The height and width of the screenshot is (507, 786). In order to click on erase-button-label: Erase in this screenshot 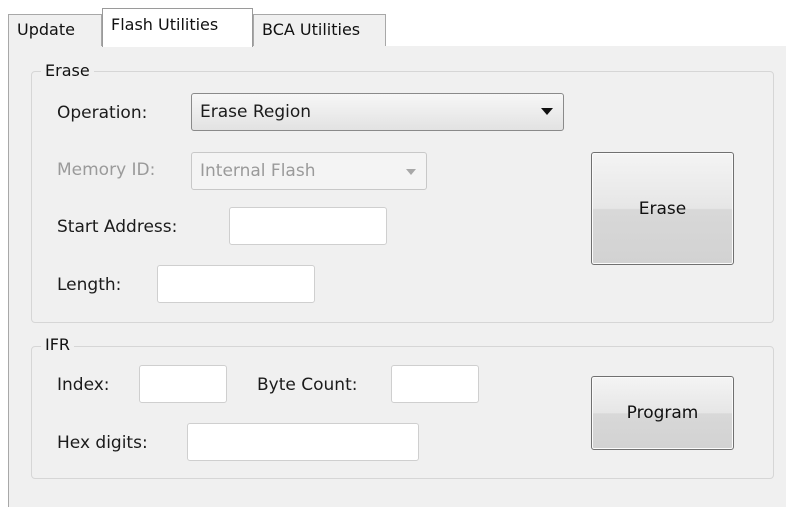, I will do `click(662, 208)`.